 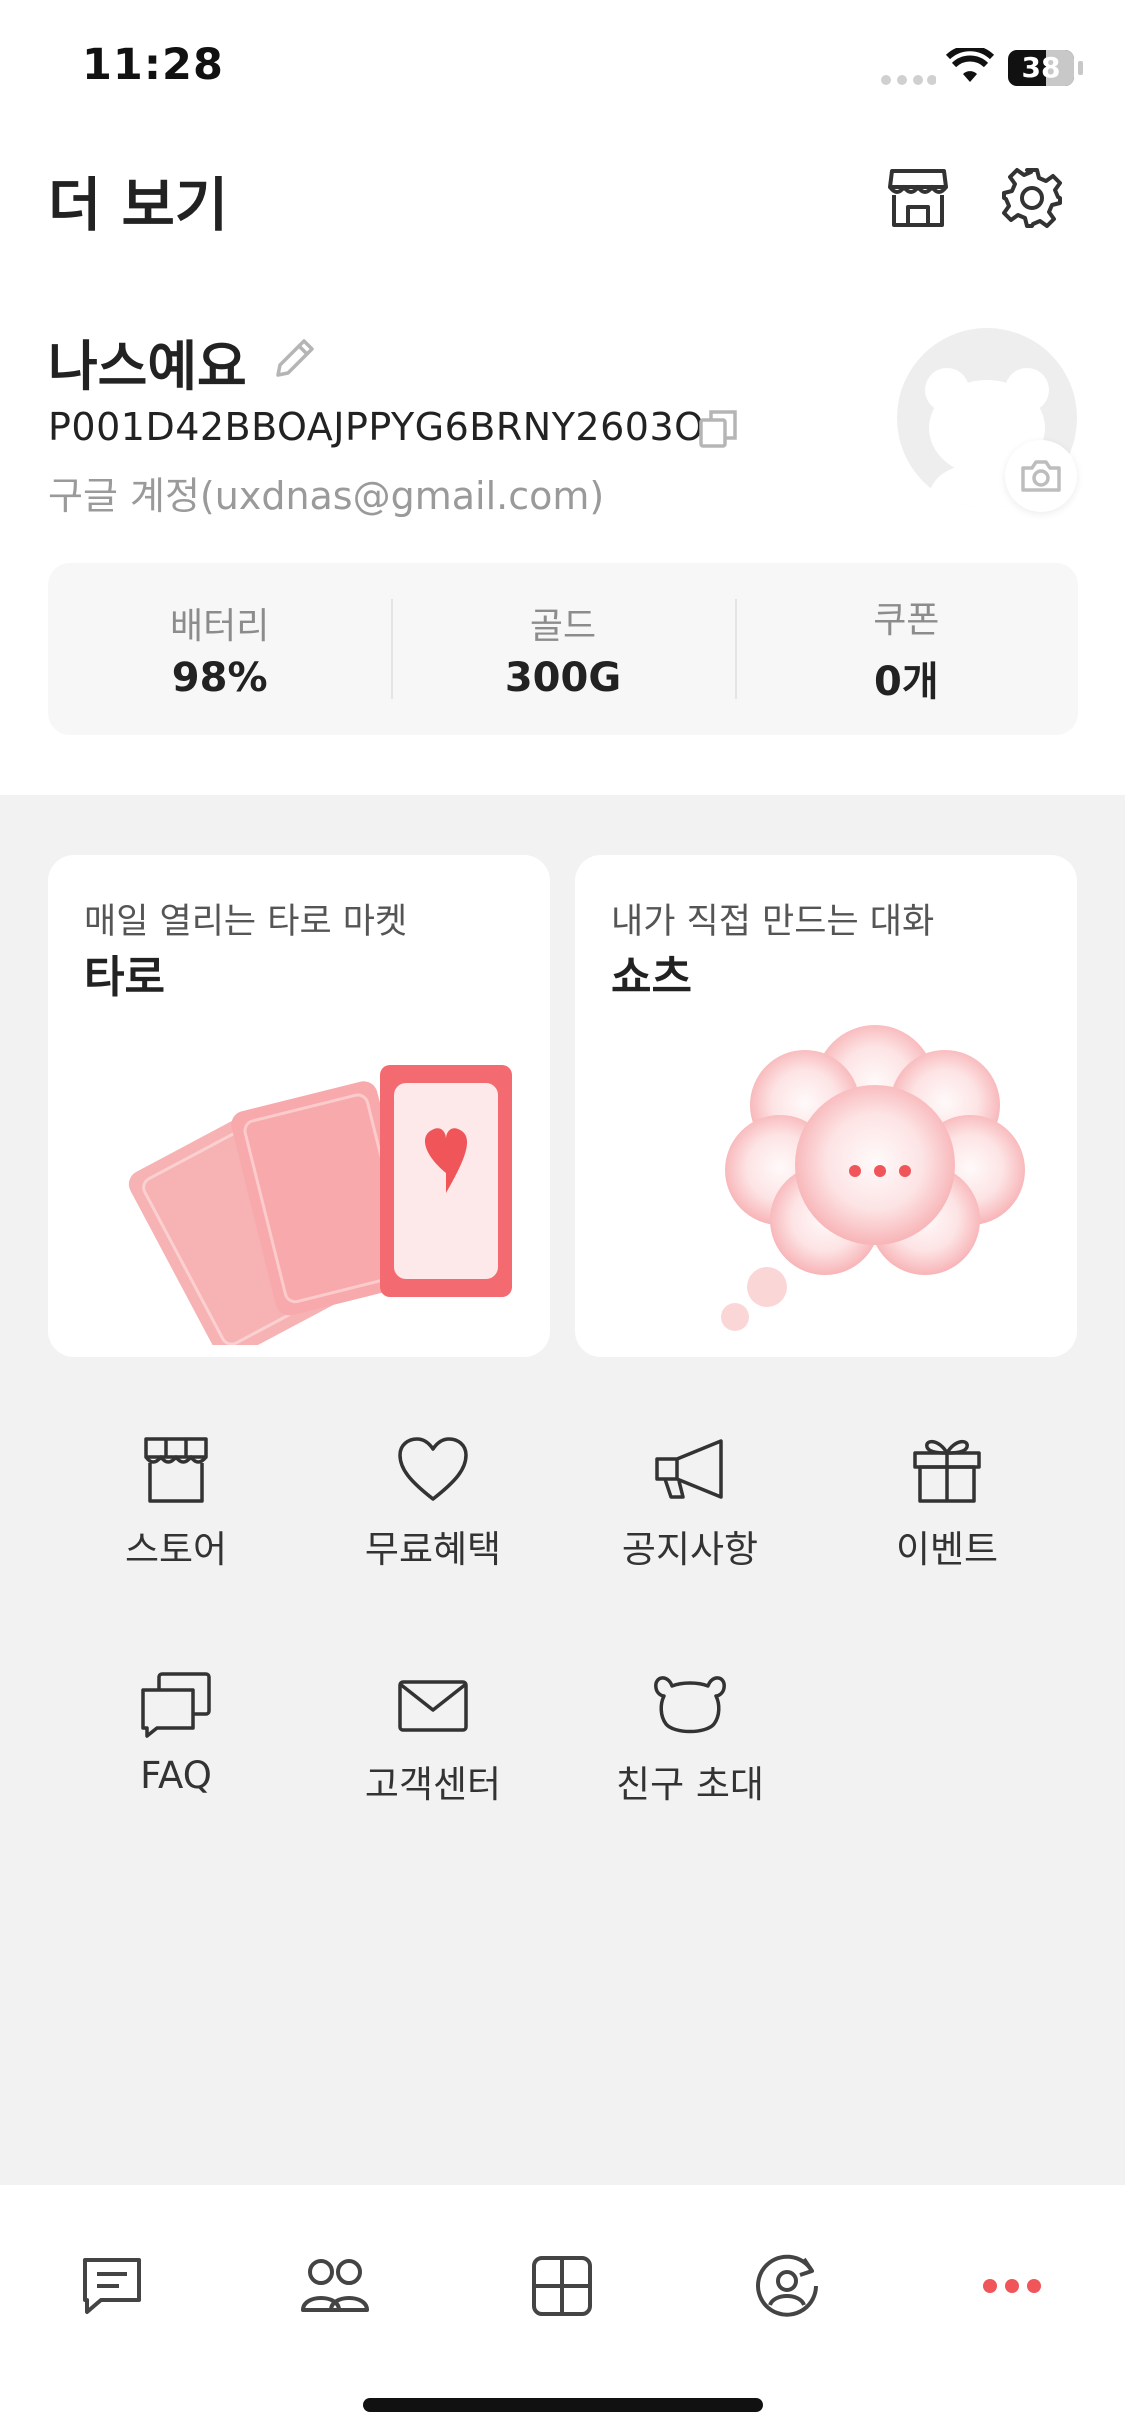 What do you see at coordinates (433, 1504) in the screenshot?
I see `menu-free-benefits: 무료혜택` at bounding box center [433, 1504].